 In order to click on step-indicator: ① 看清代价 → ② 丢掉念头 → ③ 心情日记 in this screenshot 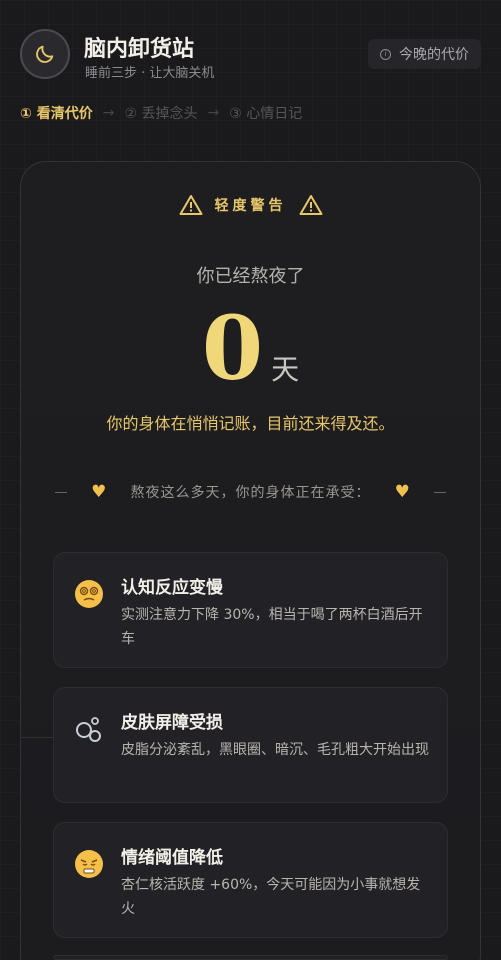, I will do `click(161, 113)`.